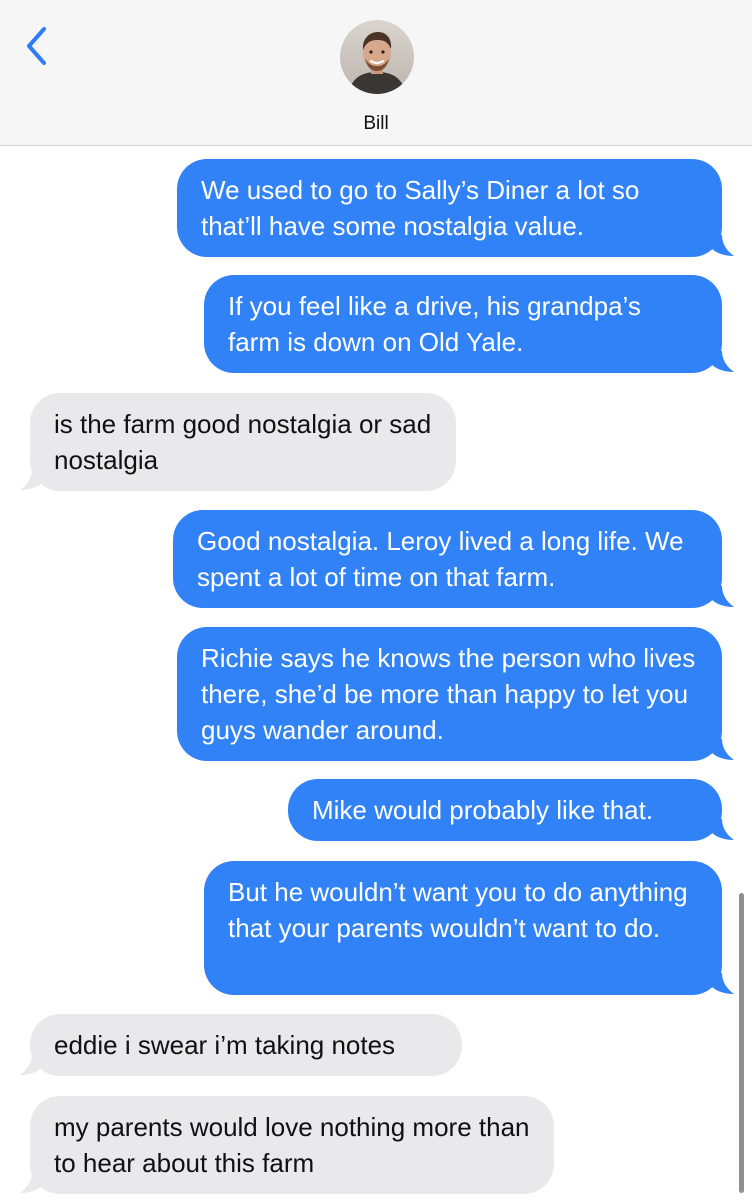  What do you see at coordinates (36, 46) in the screenshot?
I see `chevron-left-icon` at bounding box center [36, 46].